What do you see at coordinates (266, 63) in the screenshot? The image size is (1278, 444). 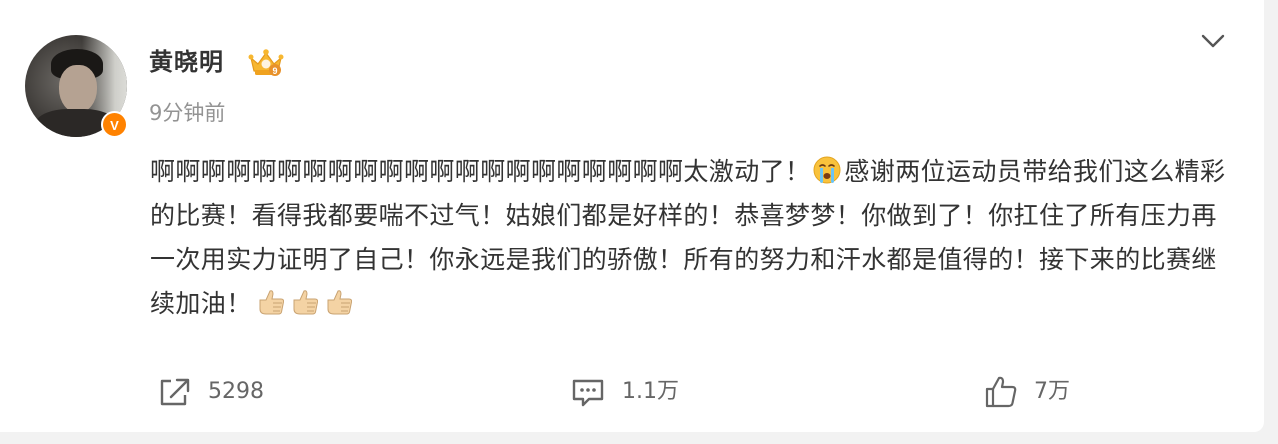 I see `membership-crown-icon: 9` at bounding box center [266, 63].